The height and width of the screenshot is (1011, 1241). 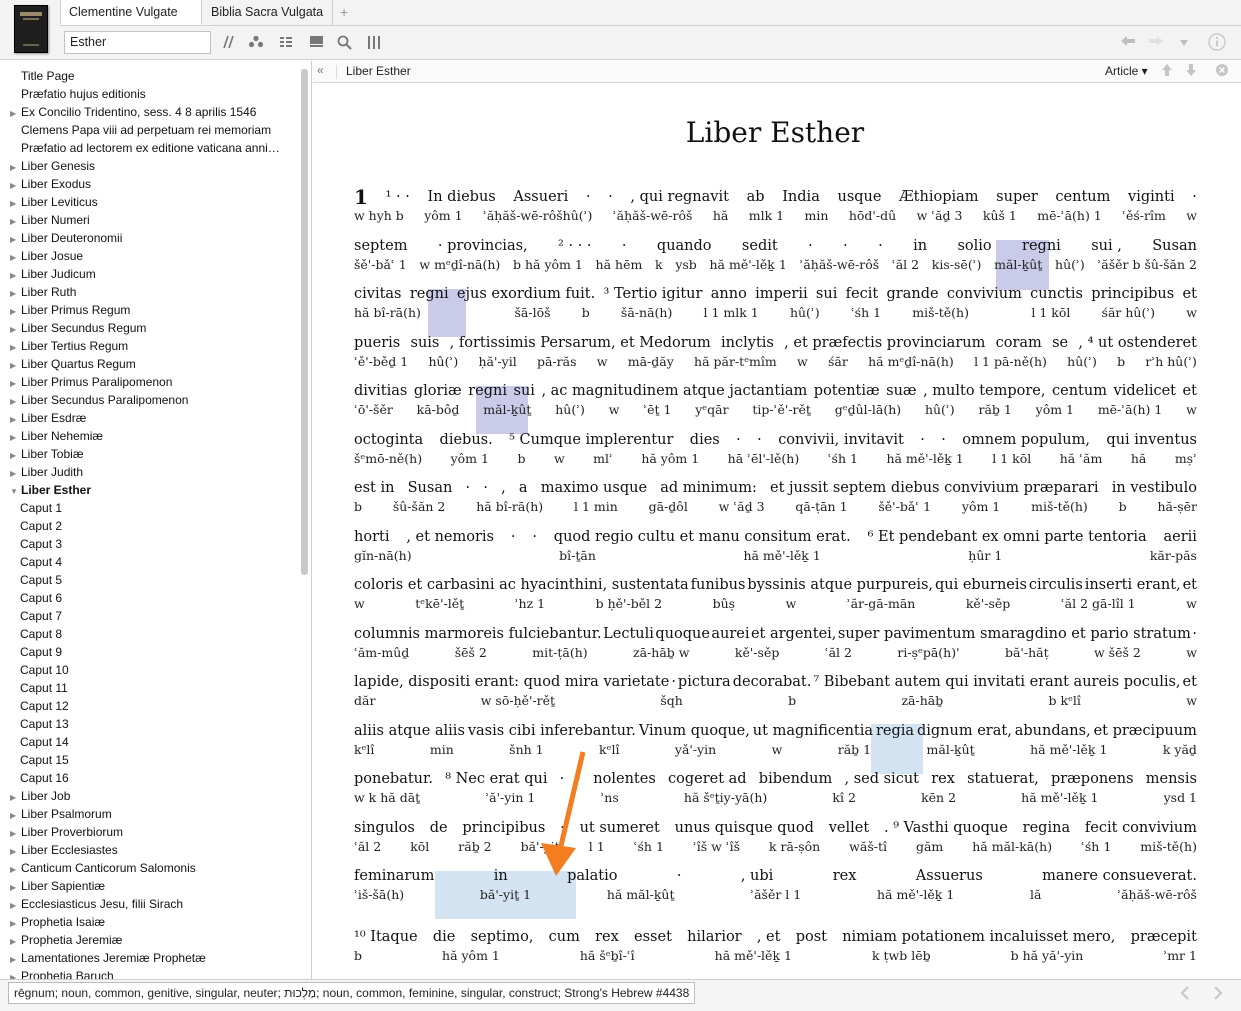 I want to click on hebrew-word: hă bî-rā(h), so click(x=387, y=312).